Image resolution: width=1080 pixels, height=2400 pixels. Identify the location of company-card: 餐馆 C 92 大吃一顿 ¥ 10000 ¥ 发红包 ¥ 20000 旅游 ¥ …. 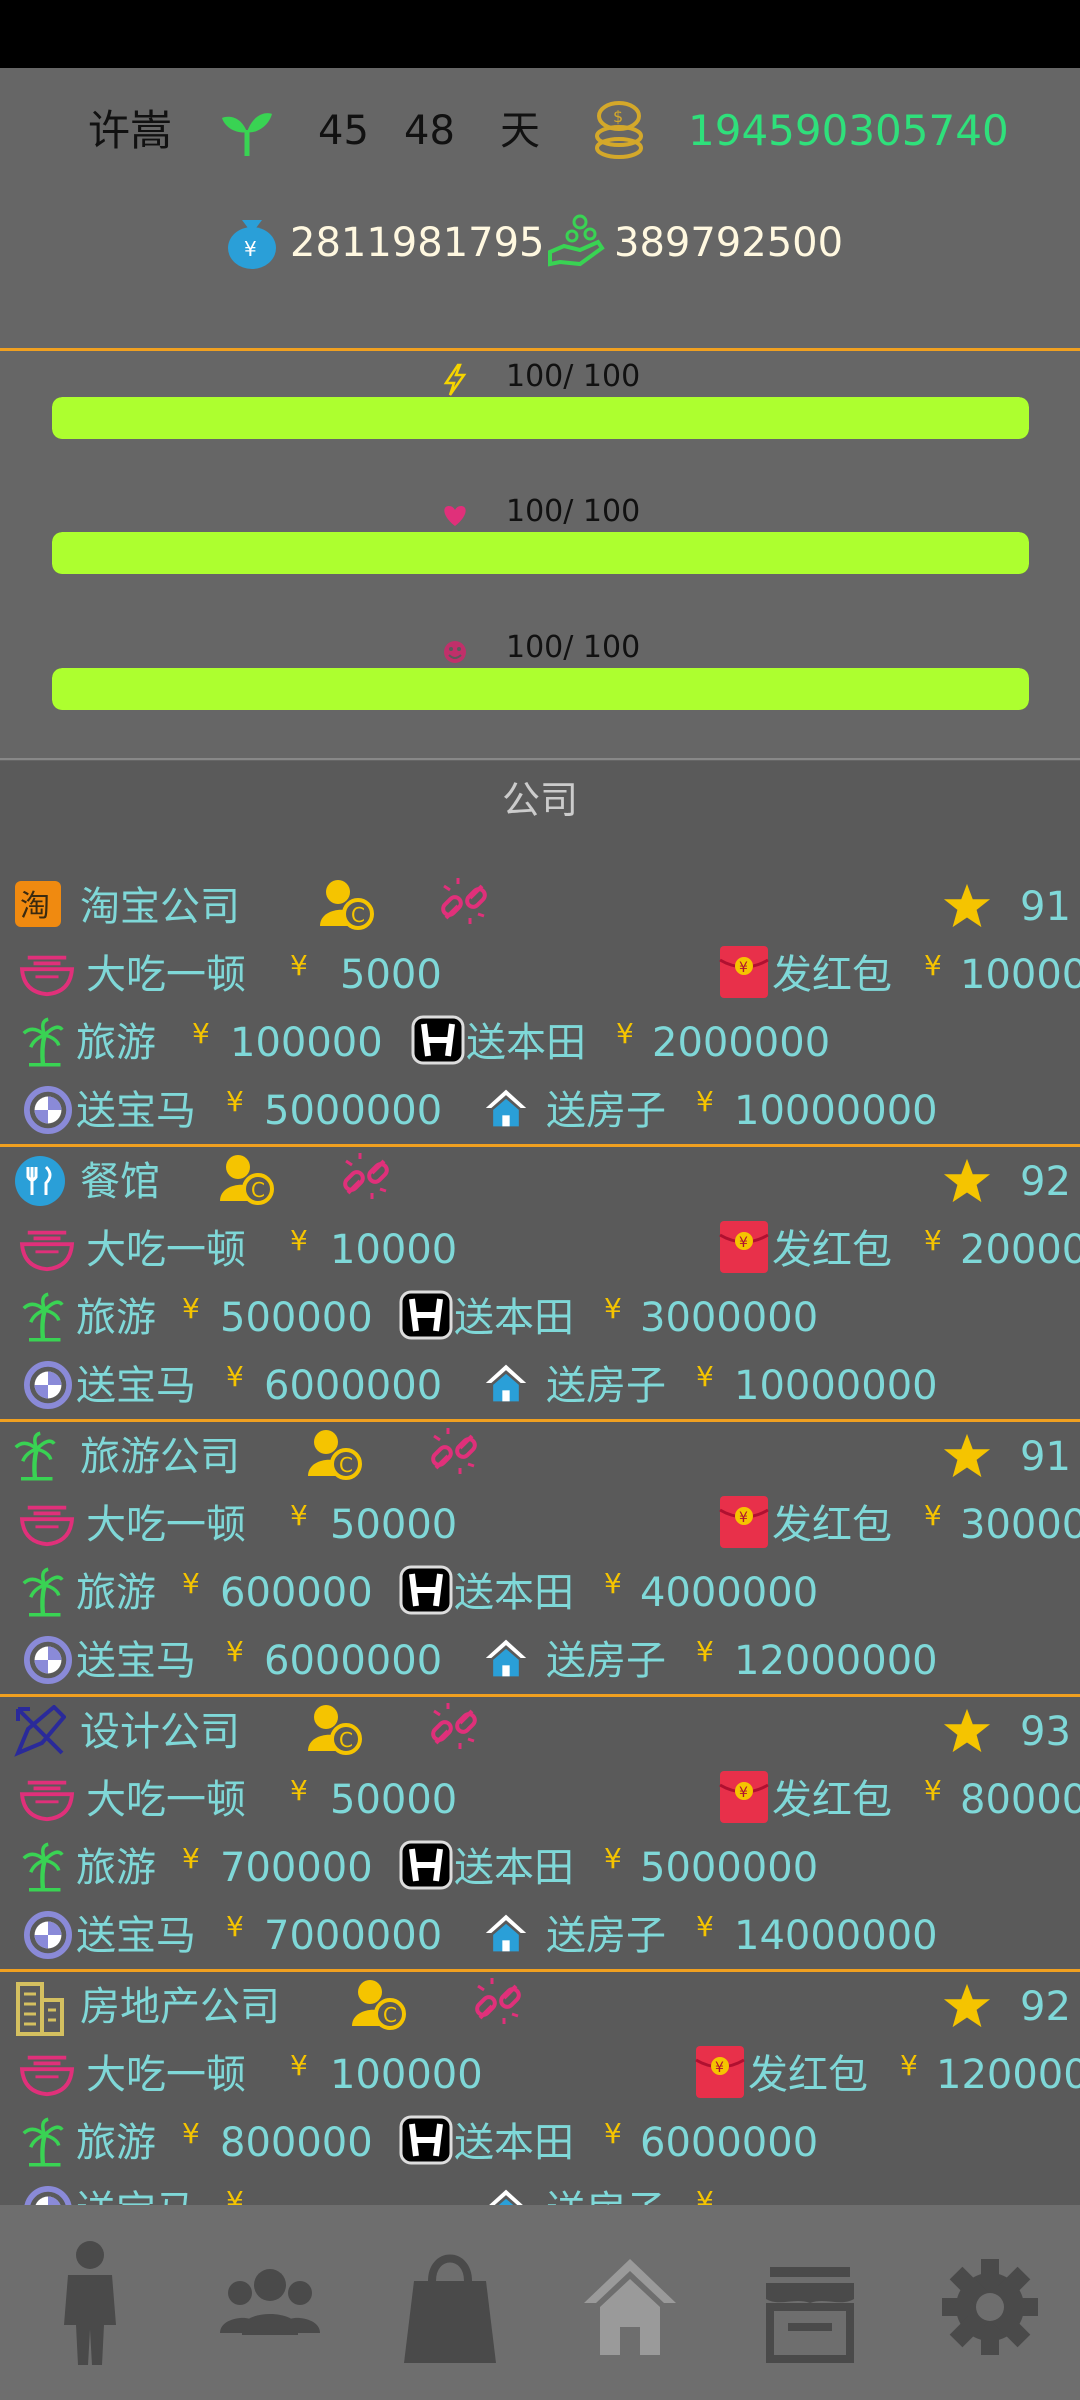
(540, 1283).